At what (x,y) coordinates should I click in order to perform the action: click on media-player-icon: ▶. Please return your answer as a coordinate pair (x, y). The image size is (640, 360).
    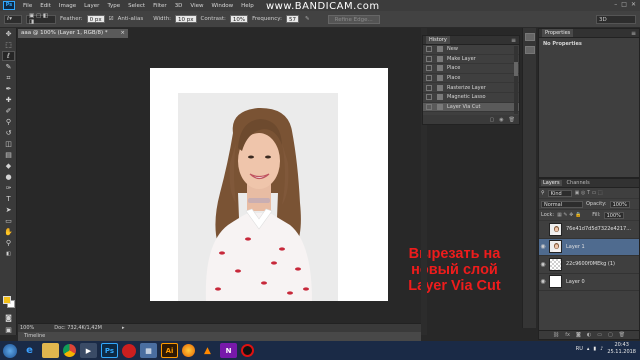
    Looking at the image, I should click on (88, 350).